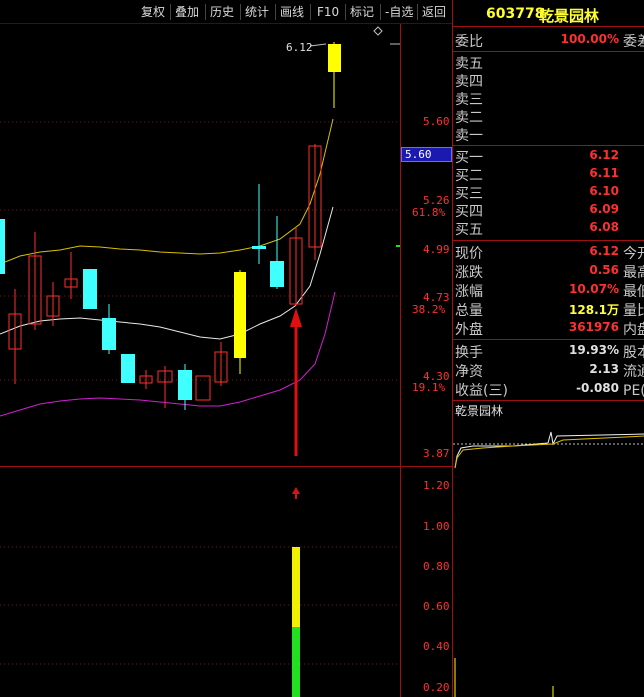  I want to click on bid-price: 6.12, so click(604, 155).